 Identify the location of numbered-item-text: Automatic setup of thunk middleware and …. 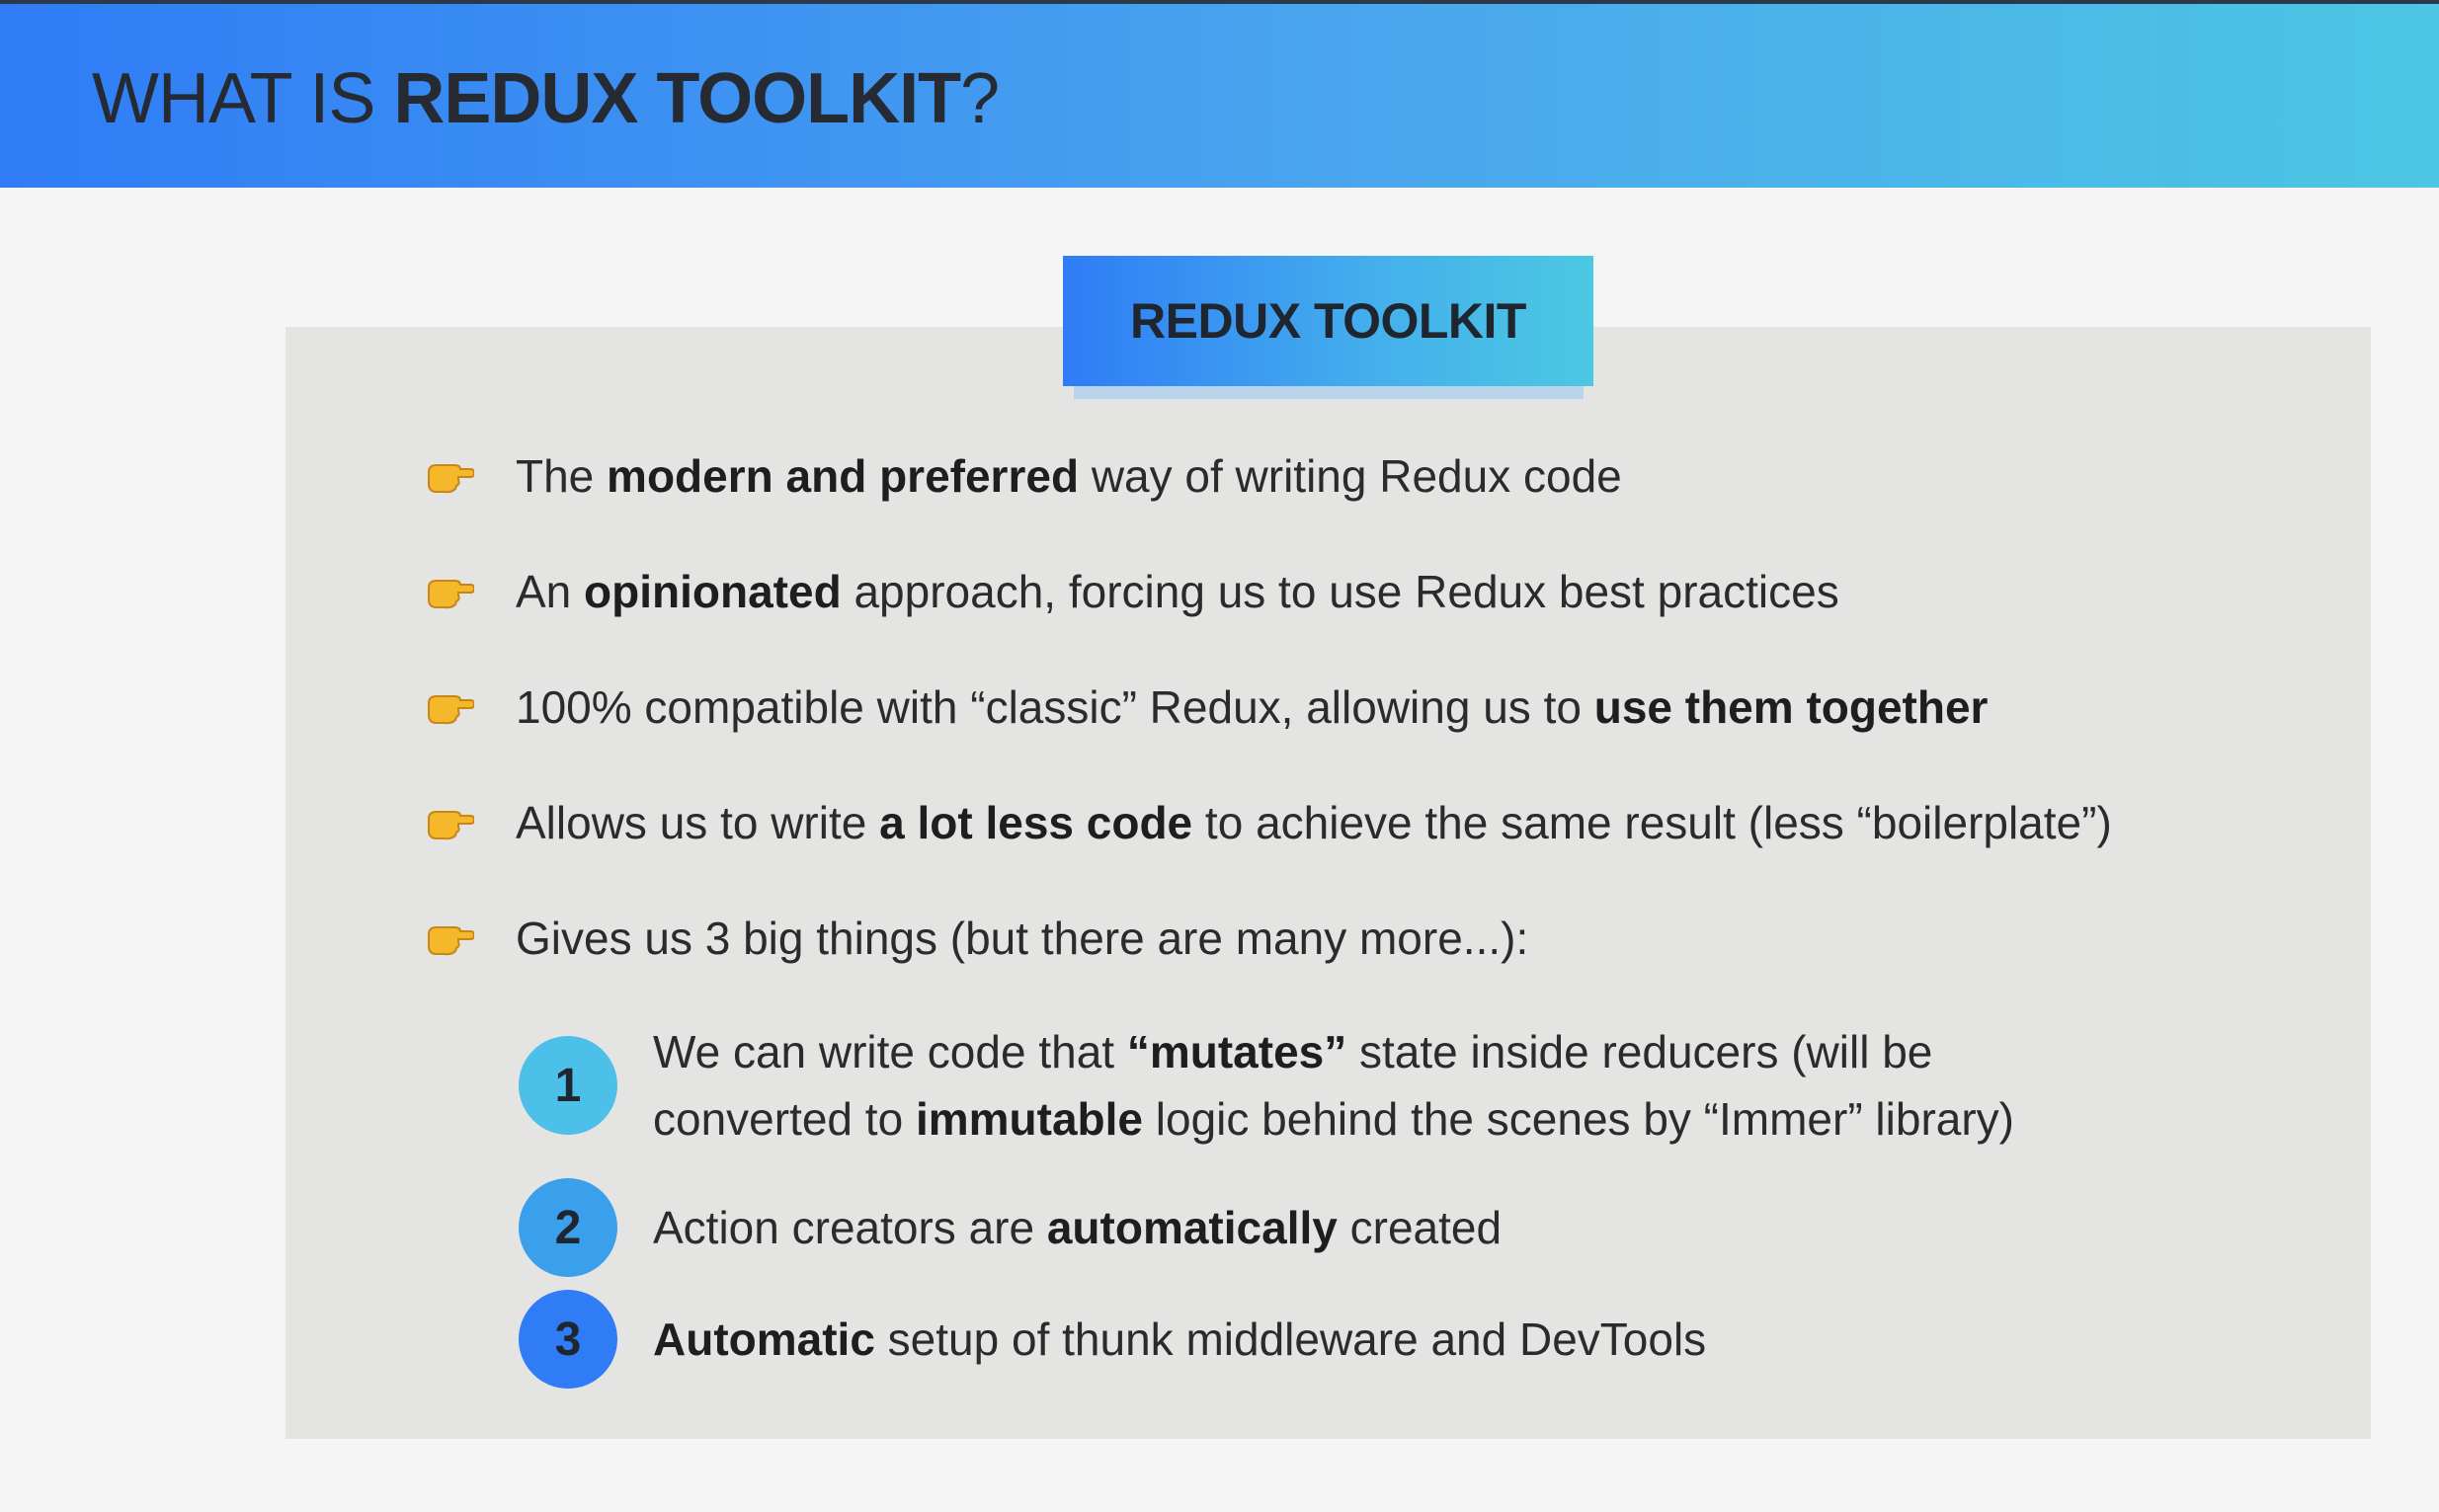
(1180, 1339).